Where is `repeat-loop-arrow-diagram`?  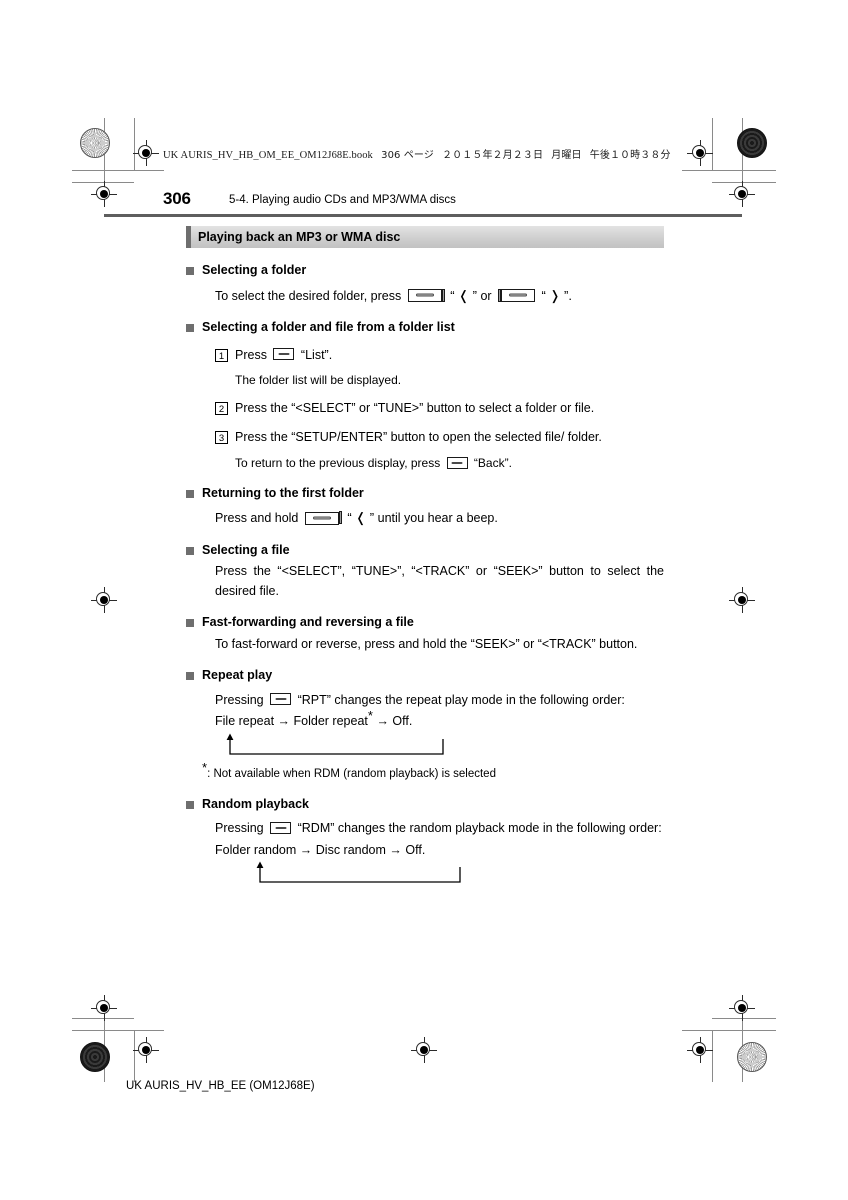
repeat-loop-arrow-diagram is located at coordinates (439, 745).